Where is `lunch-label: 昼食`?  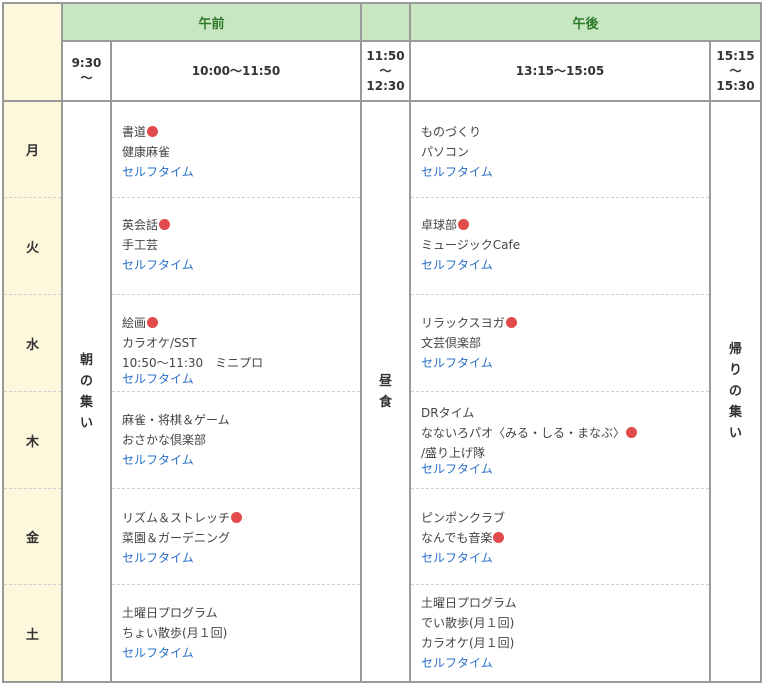
lunch-label: 昼食 is located at coordinates (385, 391).